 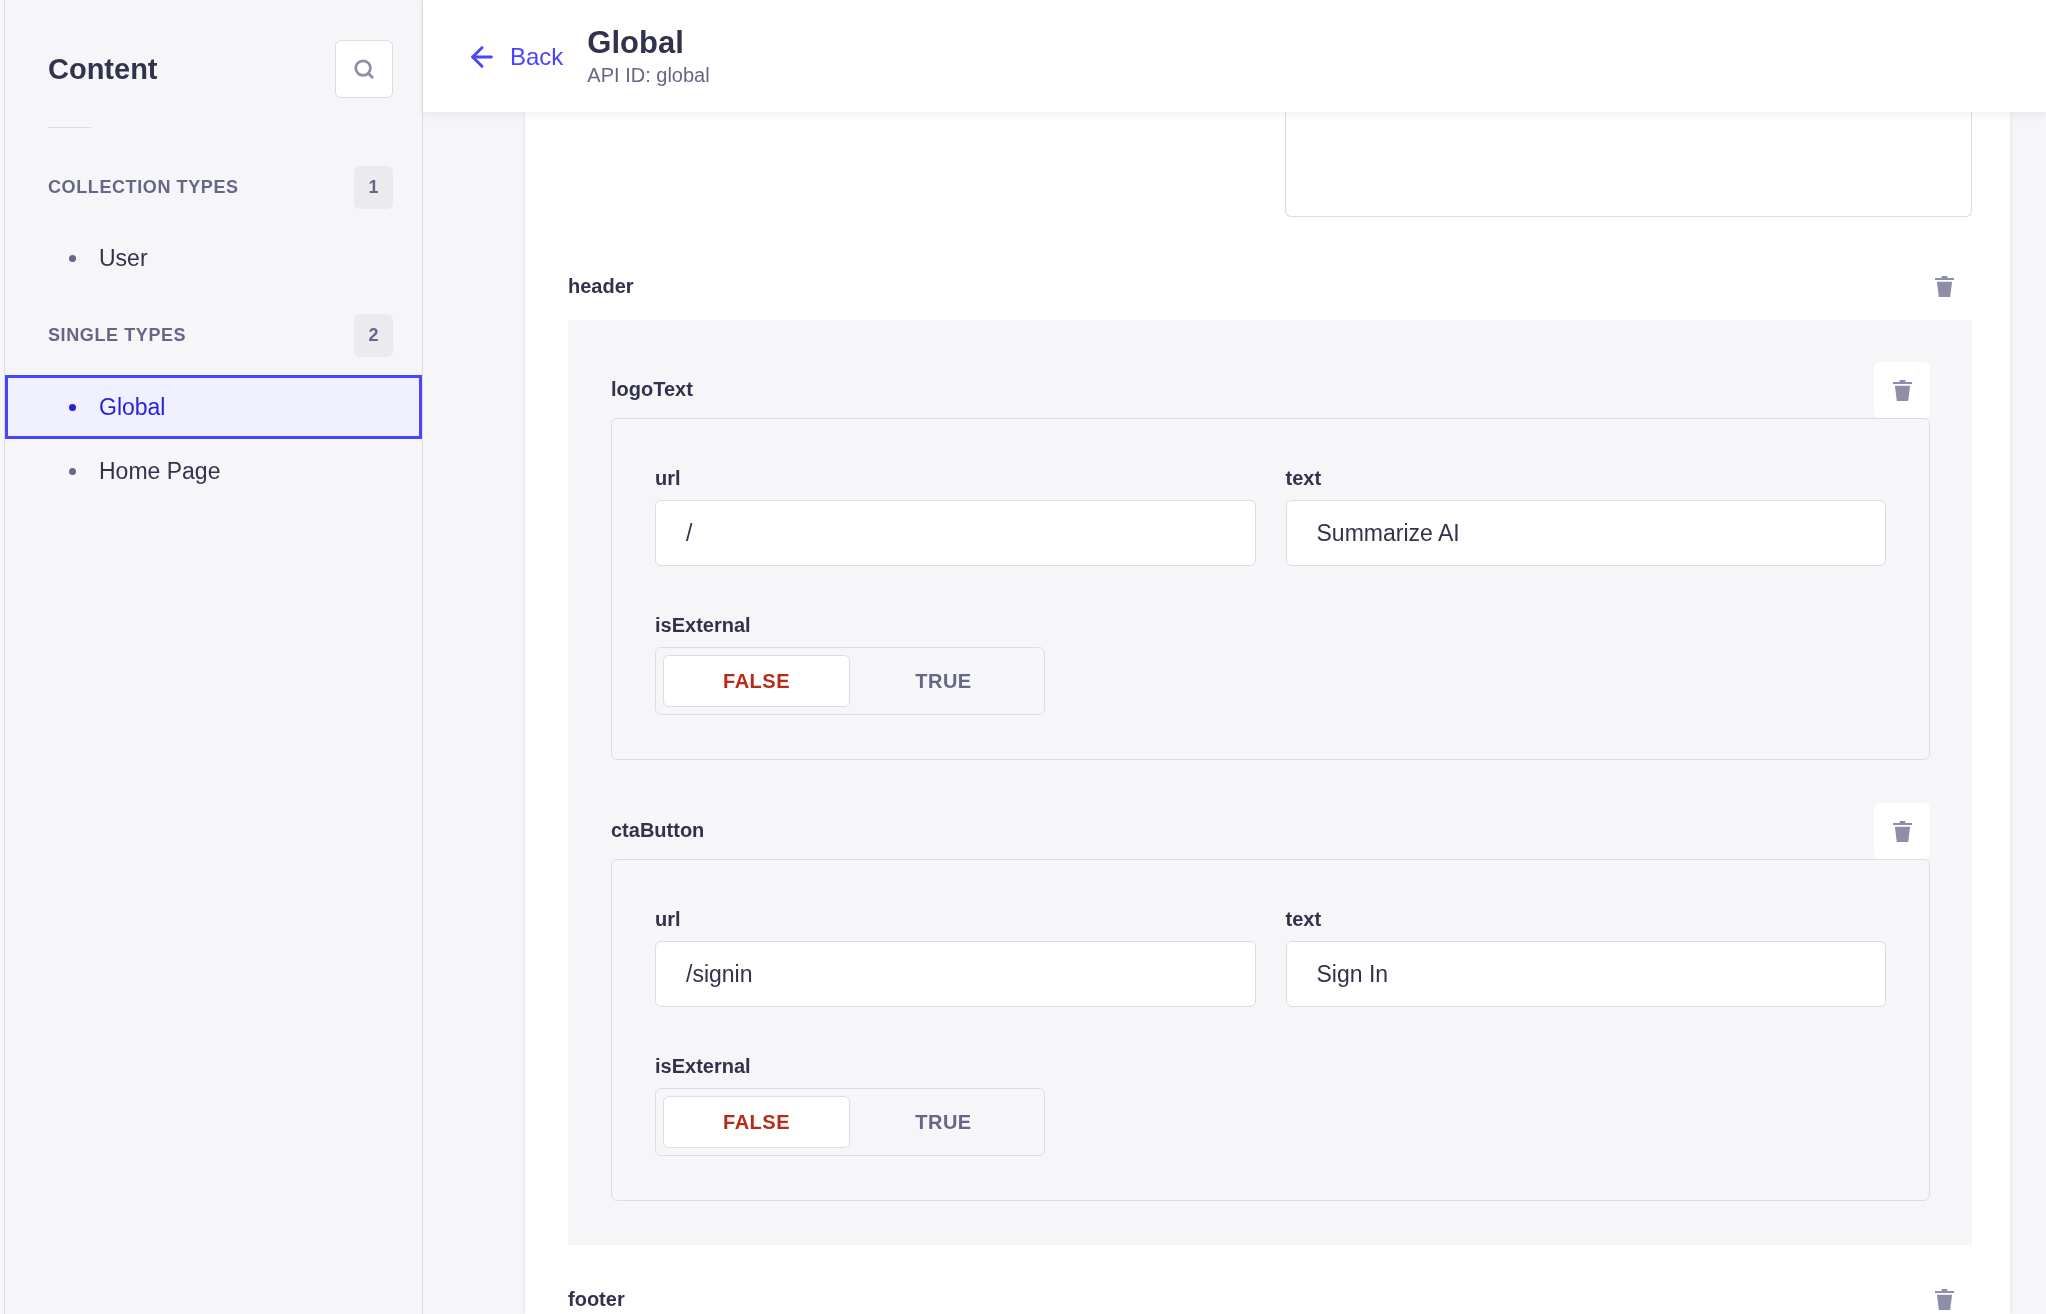 What do you see at coordinates (117, 335) in the screenshot?
I see `section-heading: SINGLE TYPES` at bounding box center [117, 335].